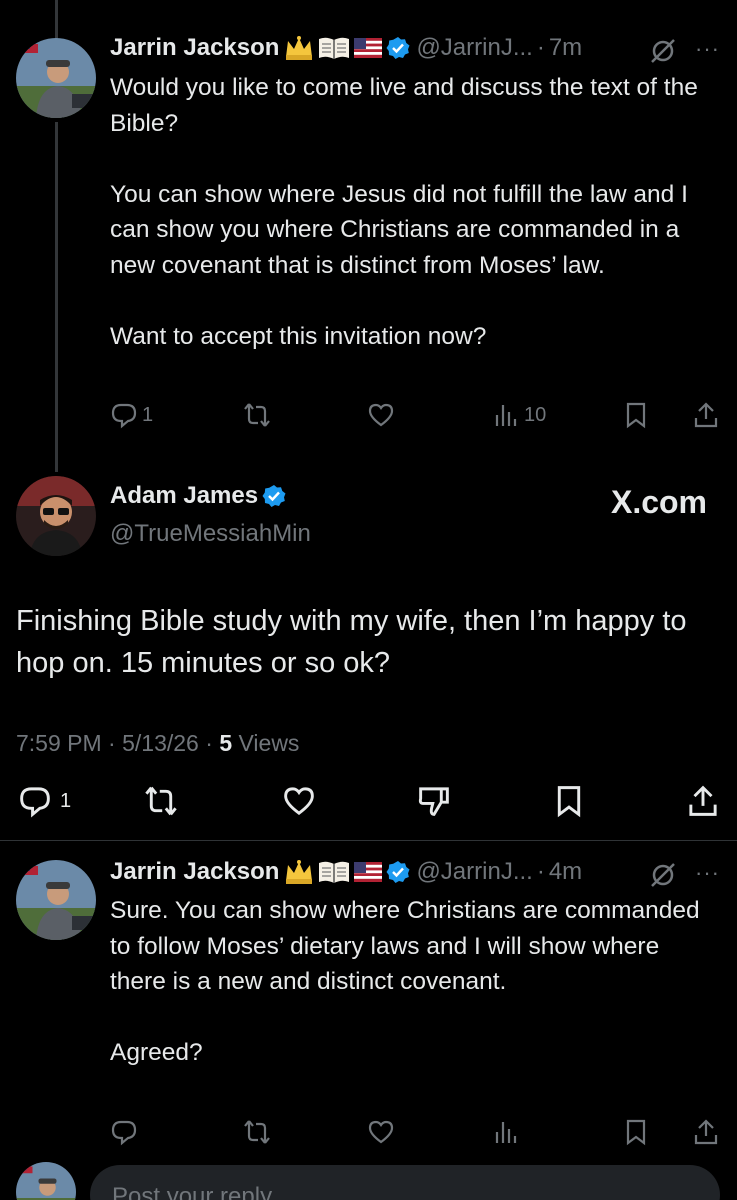 The height and width of the screenshot is (1200, 737). I want to click on thumbs-down-icon, so click(433, 801).